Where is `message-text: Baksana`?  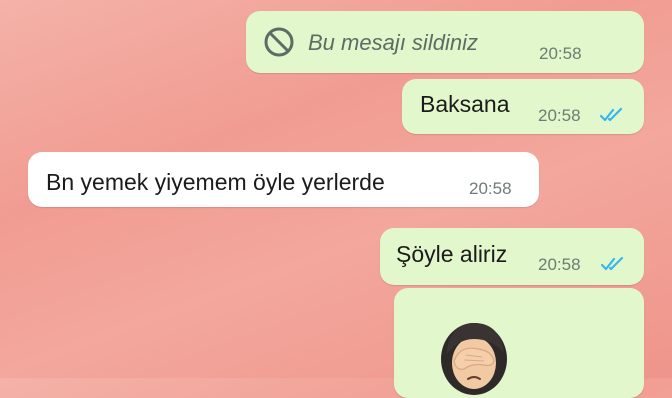
message-text: Baksana is located at coordinates (465, 104).